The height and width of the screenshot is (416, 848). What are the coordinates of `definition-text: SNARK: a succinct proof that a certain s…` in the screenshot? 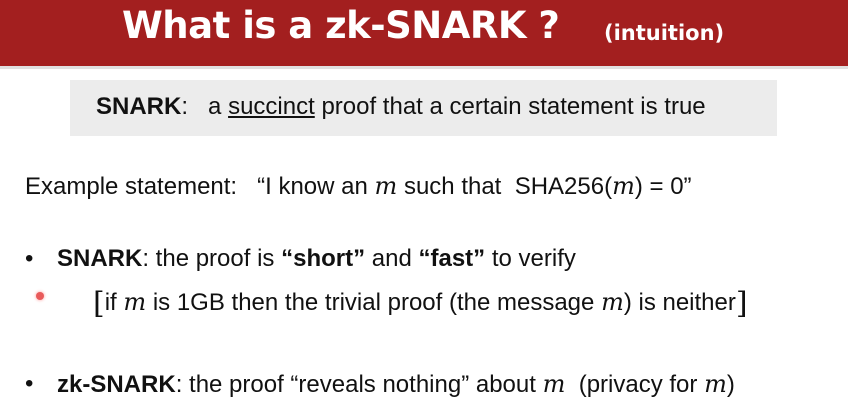 It's located at (401, 107).